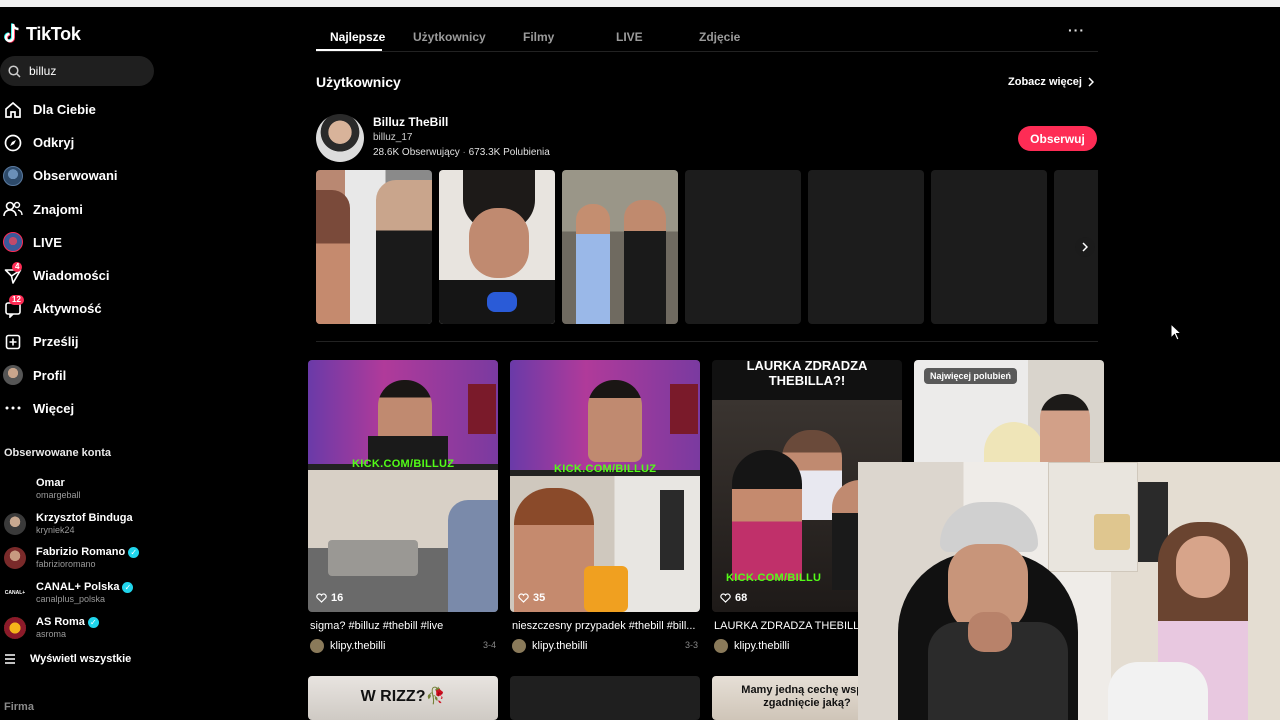 The image size is (1280, 720). What do you see at coordinates (1069, 591) in the screenshot?
I see `webcam-overlay` at bounding box center [1069, 591].